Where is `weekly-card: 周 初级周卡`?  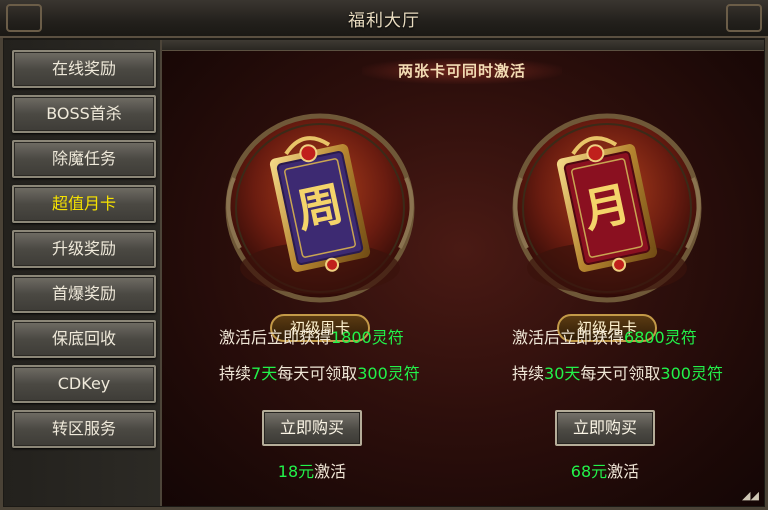 weekly-card: 周 初级周卡 is located at coordinates (320, 220).